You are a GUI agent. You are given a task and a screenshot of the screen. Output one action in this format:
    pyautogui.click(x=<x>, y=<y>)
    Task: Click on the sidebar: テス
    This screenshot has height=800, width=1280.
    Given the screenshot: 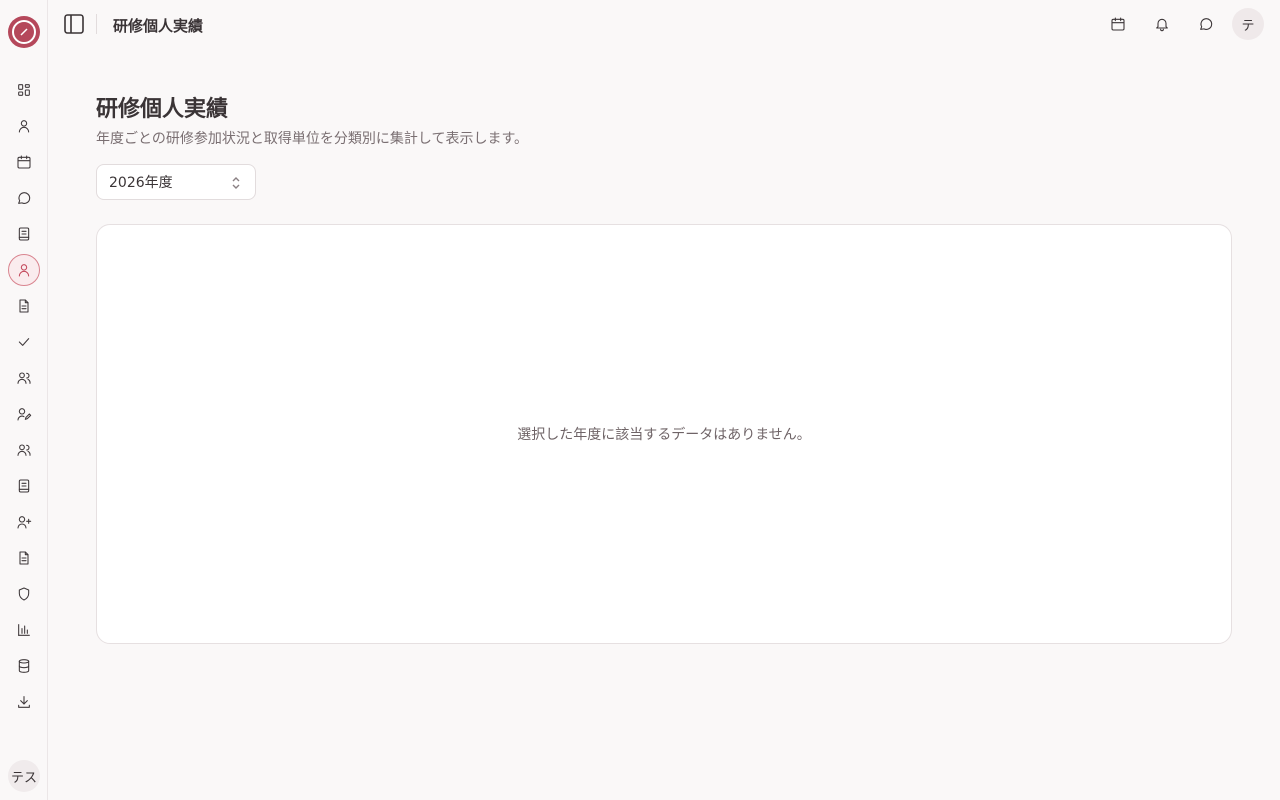 What is the action you would take?
    pyautogui.click(x=24, y=400)
    